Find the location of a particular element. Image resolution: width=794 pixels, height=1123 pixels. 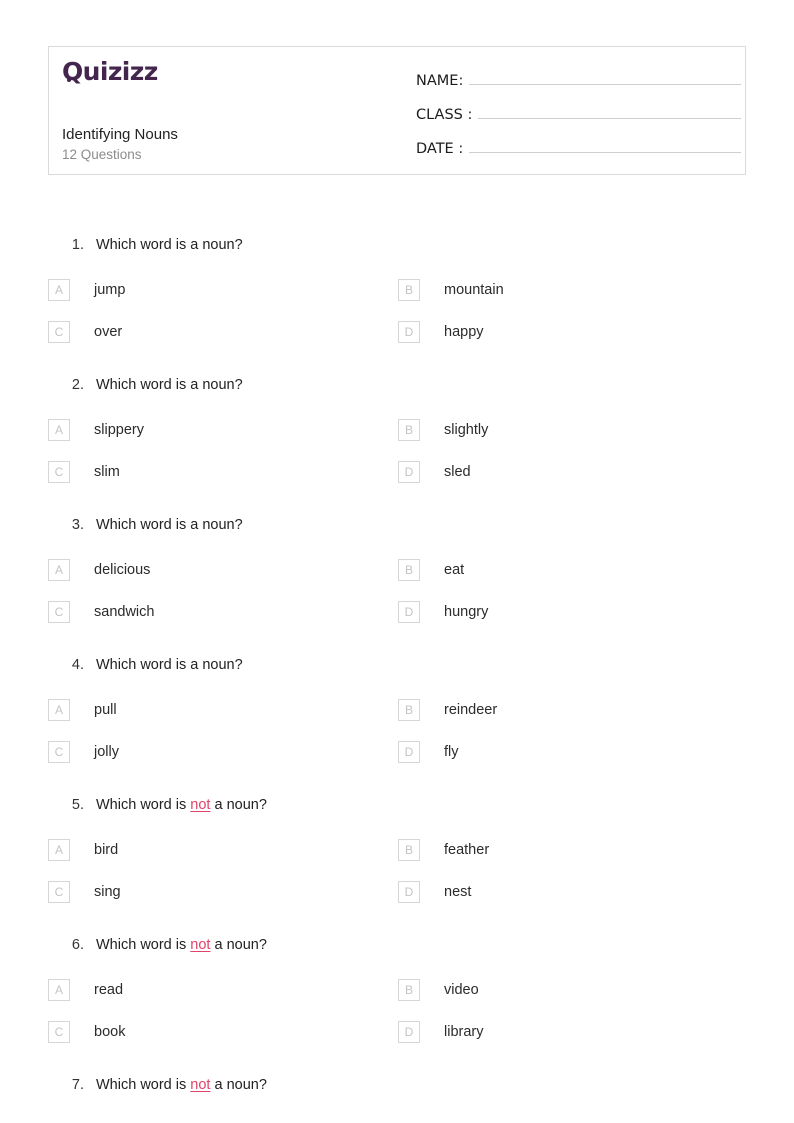

question-number: 5. is located at coordinates (77, 805).